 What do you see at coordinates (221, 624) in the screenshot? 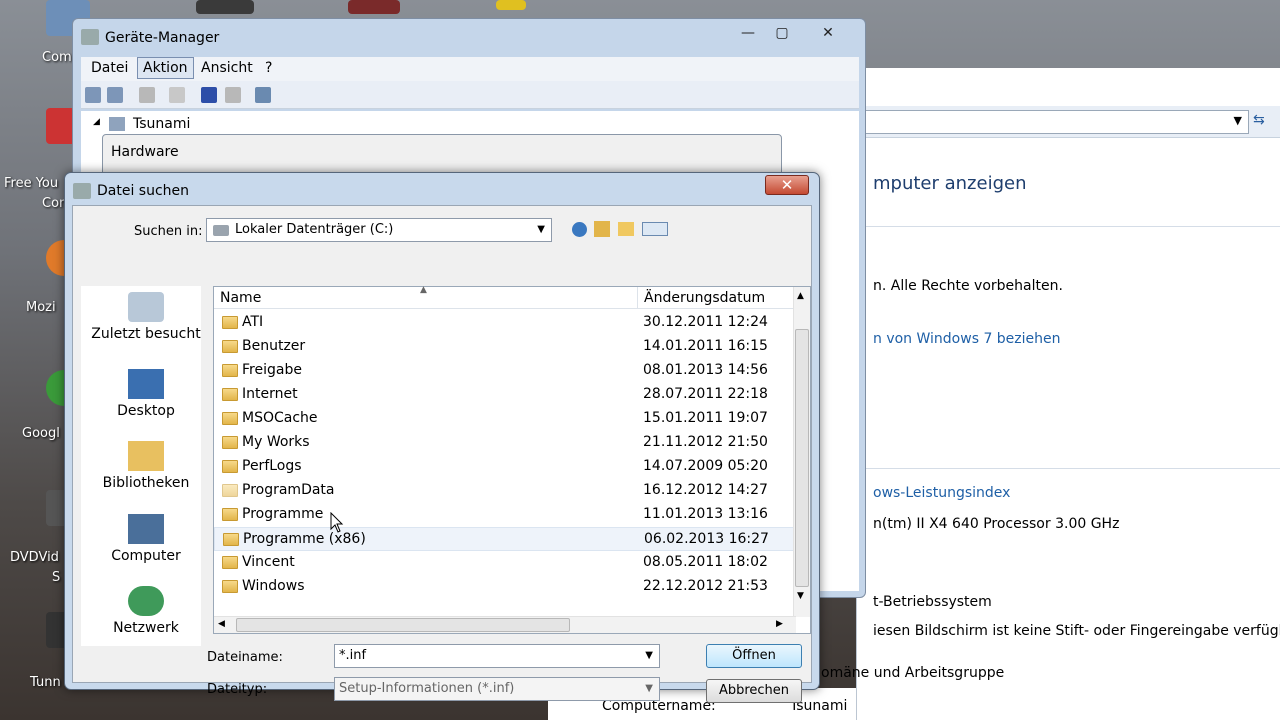
I see `scroll-left-icon: ◀` at bounding box center [221, 624].